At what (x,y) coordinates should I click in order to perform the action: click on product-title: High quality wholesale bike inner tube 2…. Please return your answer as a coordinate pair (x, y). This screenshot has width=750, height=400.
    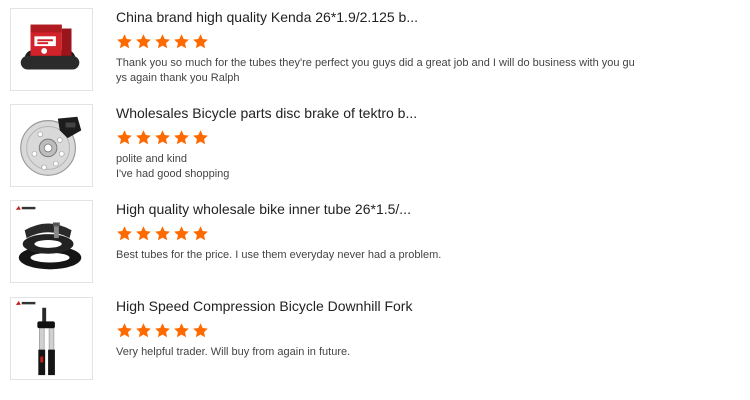
    Looking at the image, I should click on (396, 209).